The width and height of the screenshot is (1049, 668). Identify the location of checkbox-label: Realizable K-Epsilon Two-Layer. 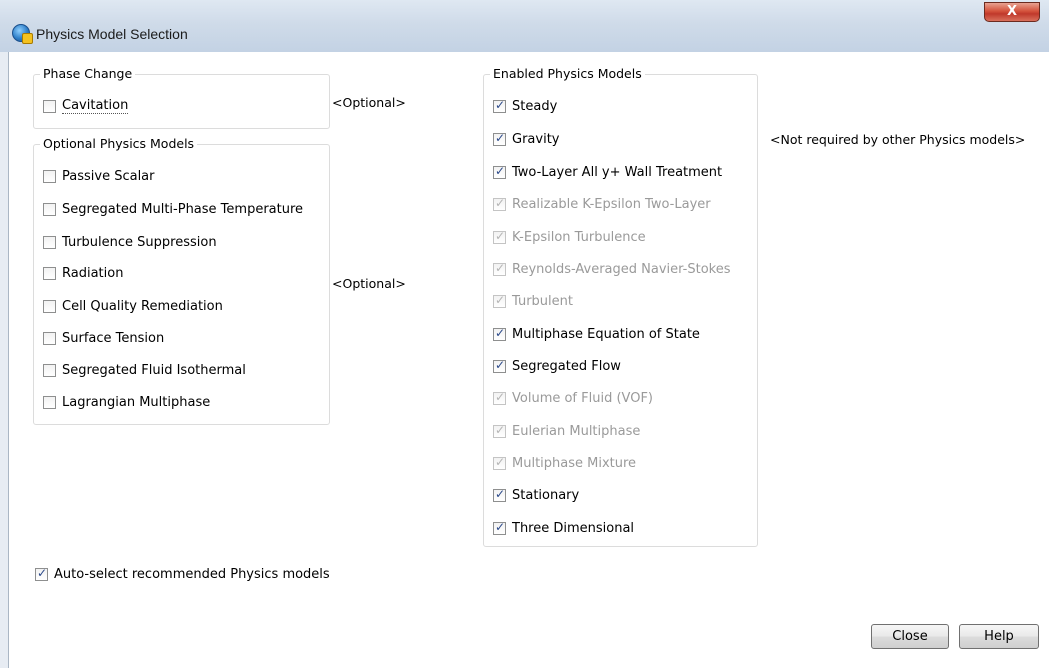
(611, 204).